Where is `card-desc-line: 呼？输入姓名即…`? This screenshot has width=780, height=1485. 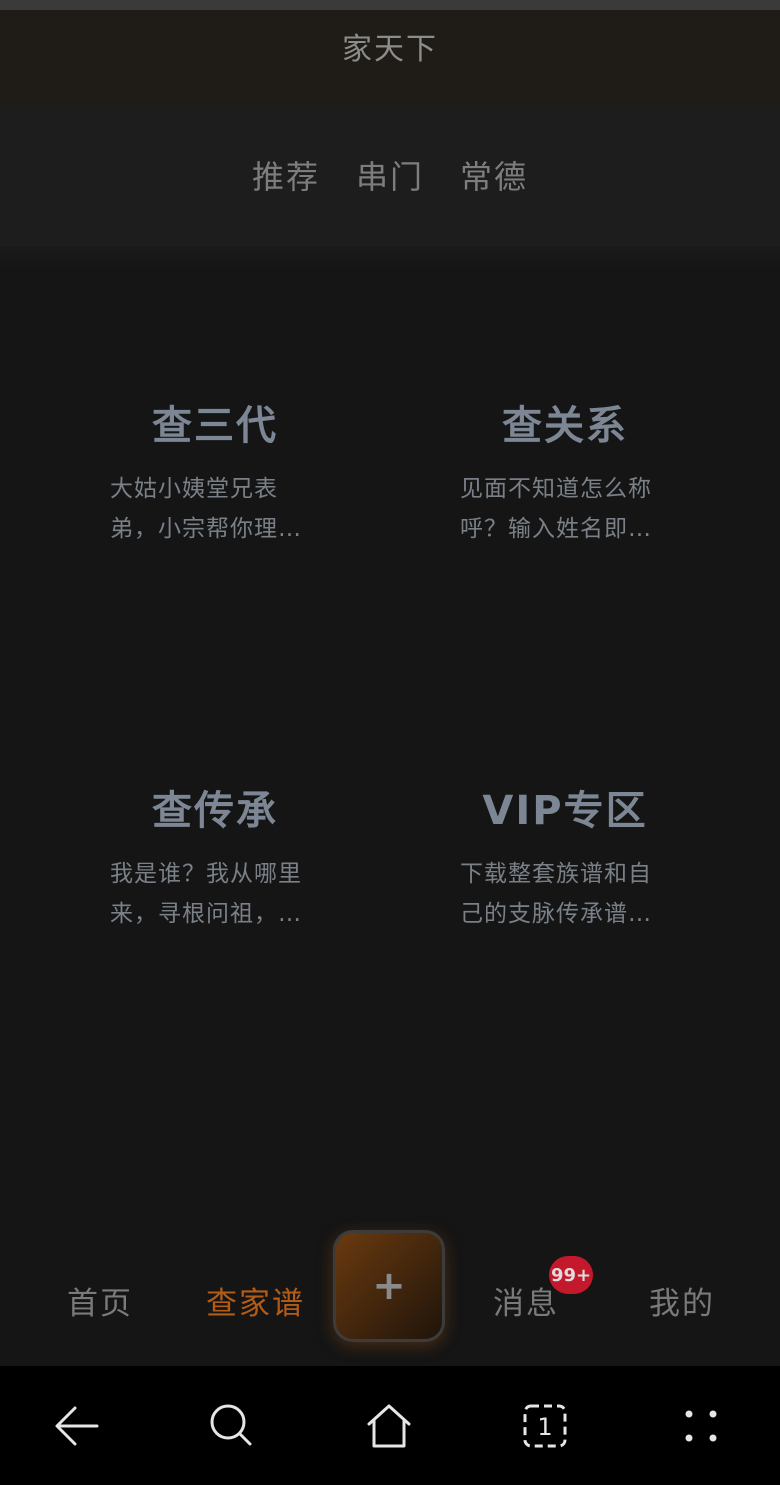
card-desc-line: 呼？输入姓名即… is located at coordinates (556, 529).